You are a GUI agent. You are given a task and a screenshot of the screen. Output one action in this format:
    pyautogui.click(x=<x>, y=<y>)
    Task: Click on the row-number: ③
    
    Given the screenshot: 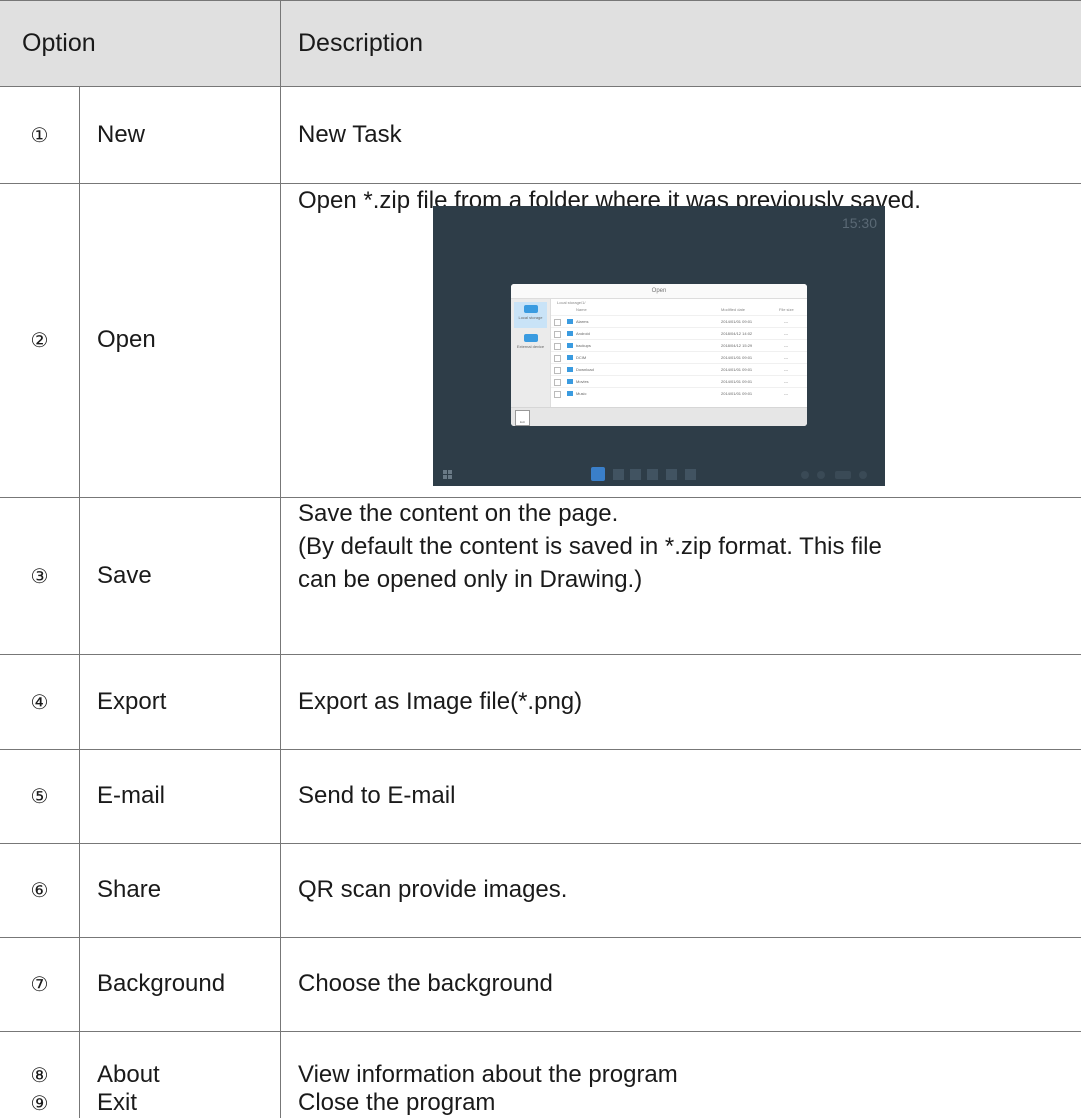 What is the action you would take?
    pyautogui.click(x=39, y=575)
    